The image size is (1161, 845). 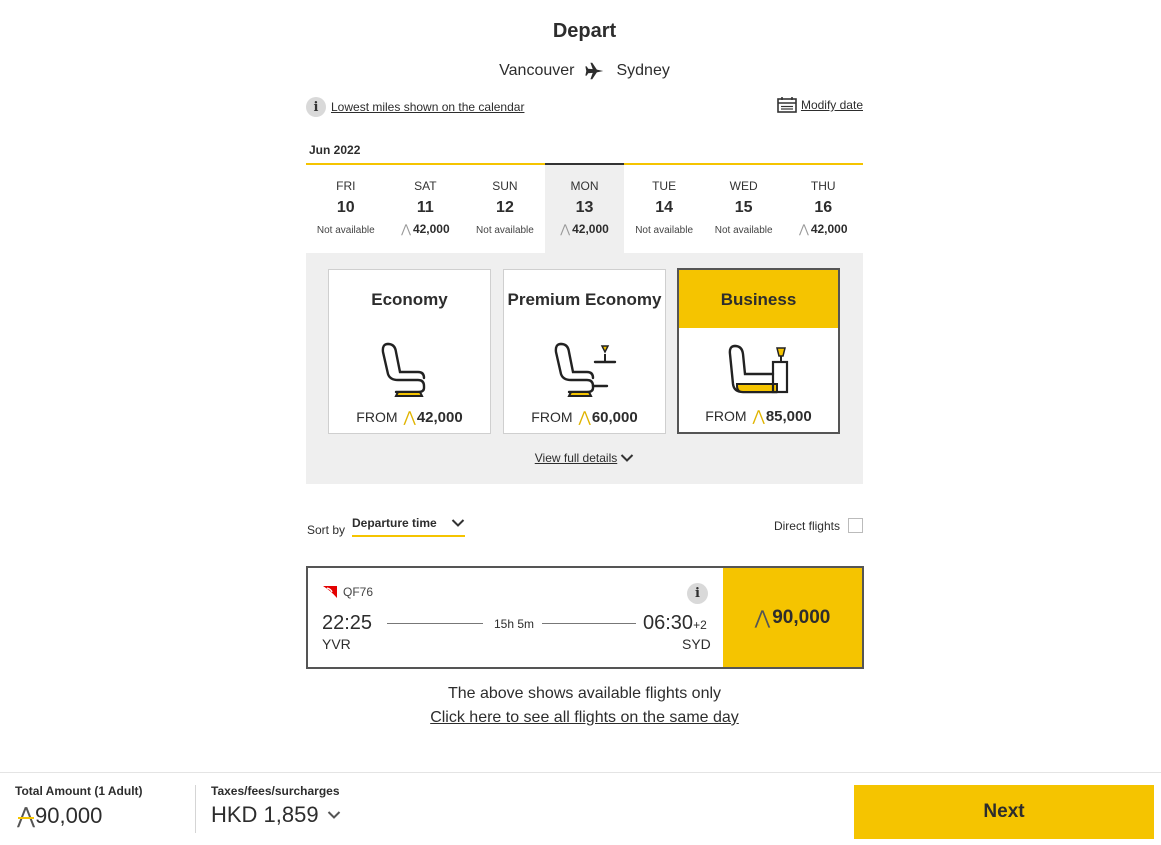 What do you see at coordinates (514, 624) in the screenshot?
I see `flight-duration: 15h 5m` at bounding box center [514, 624].